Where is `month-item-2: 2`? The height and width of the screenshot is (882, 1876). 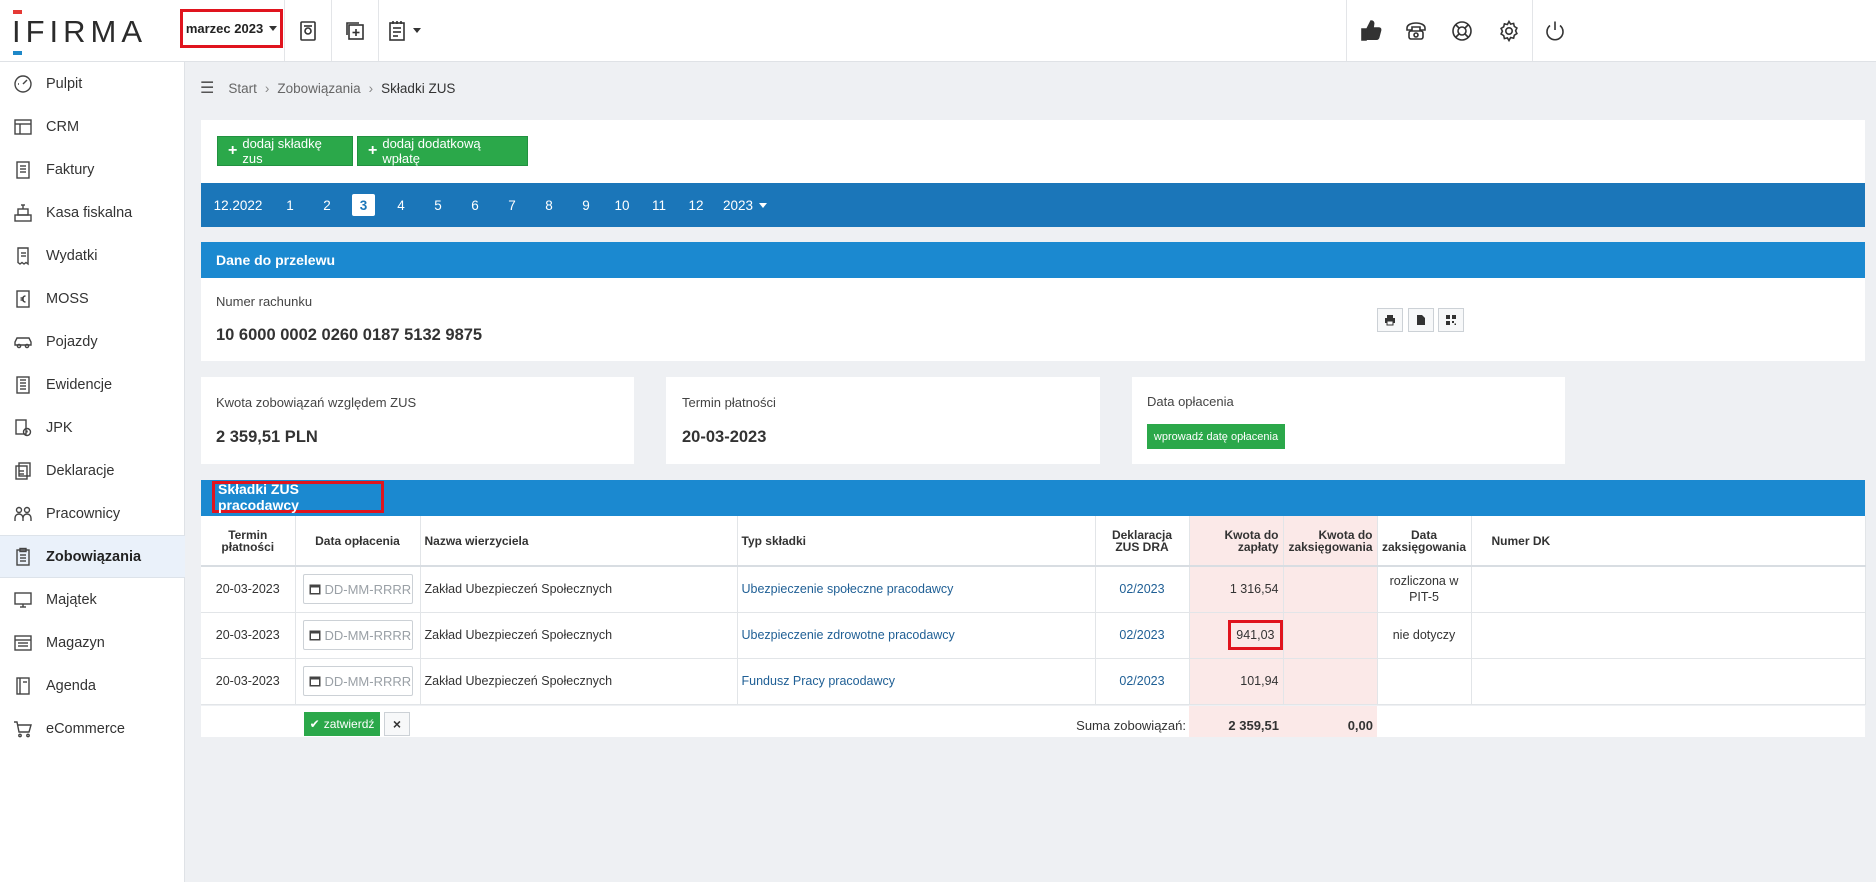
month-item-2: 2 is located at coordinates (327, 205).